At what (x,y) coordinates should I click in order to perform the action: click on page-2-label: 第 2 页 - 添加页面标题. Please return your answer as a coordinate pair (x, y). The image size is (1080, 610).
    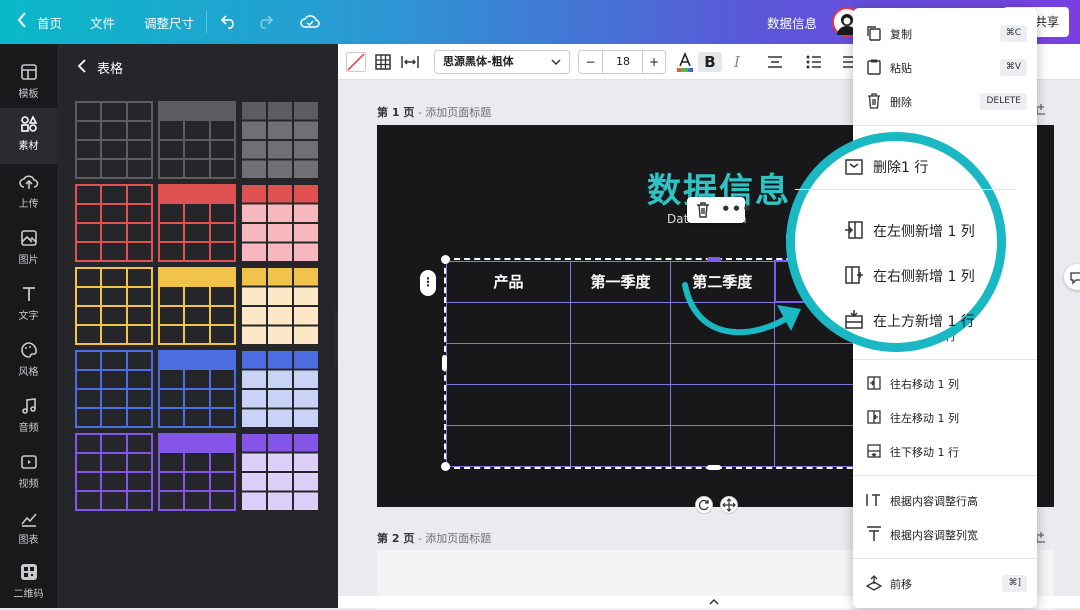
    Looking at the image, I should click on (434, 538).